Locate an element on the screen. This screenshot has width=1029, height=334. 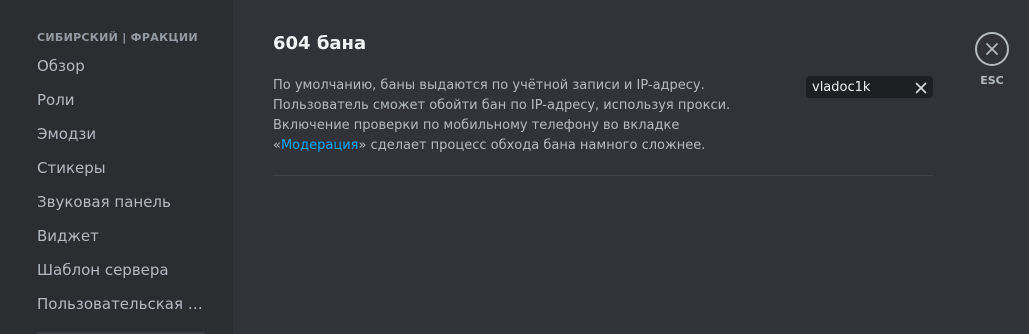
page-title: 604 бана is located at coordinates (320, 43).